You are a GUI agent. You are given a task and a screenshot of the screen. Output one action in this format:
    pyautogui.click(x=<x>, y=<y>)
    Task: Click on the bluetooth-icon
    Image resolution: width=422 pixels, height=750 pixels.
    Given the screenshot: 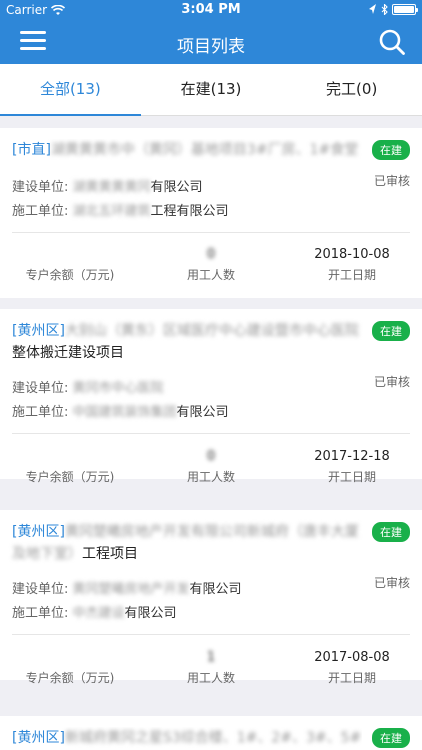 What is the action you would take?
    pyautogui.click(x=384, y=9)
    